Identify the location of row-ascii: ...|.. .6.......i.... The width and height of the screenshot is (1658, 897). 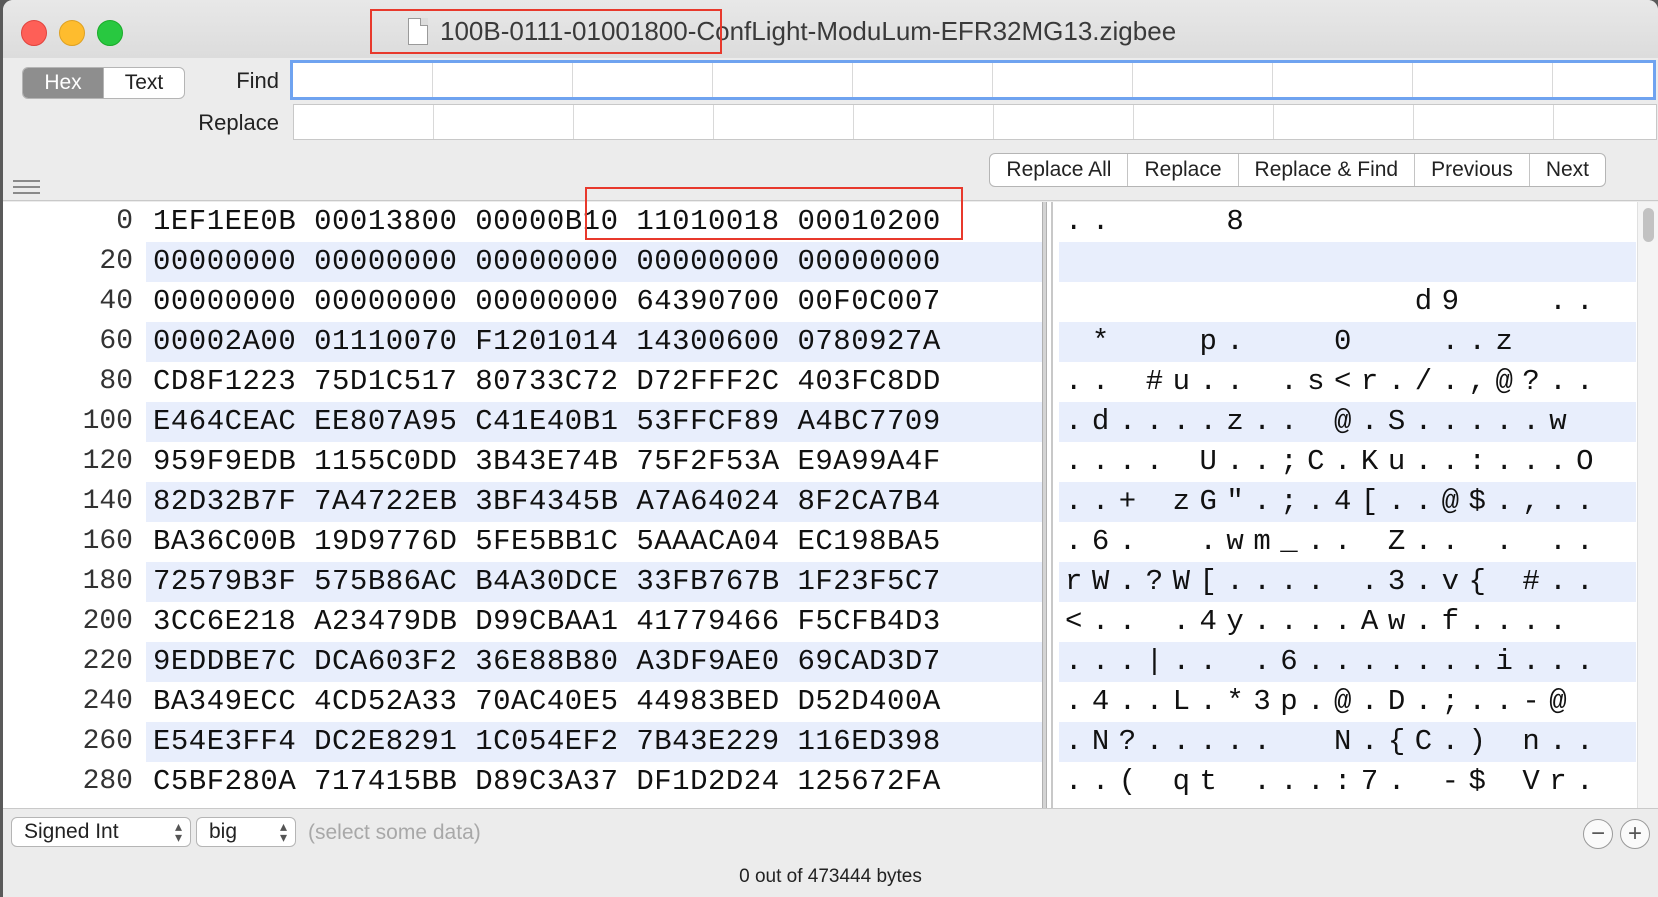
(1334, 662).